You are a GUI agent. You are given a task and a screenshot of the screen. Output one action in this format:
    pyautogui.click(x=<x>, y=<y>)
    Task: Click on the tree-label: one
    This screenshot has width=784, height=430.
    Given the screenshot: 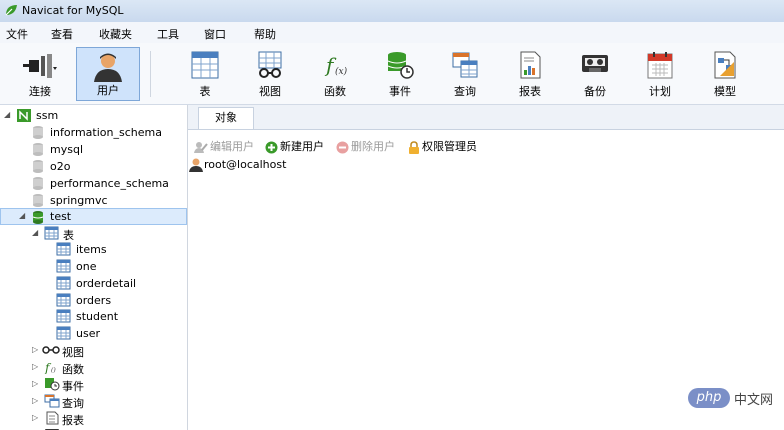 What is the action you would take?
    pyautogui.click(x=86, y=266)
    